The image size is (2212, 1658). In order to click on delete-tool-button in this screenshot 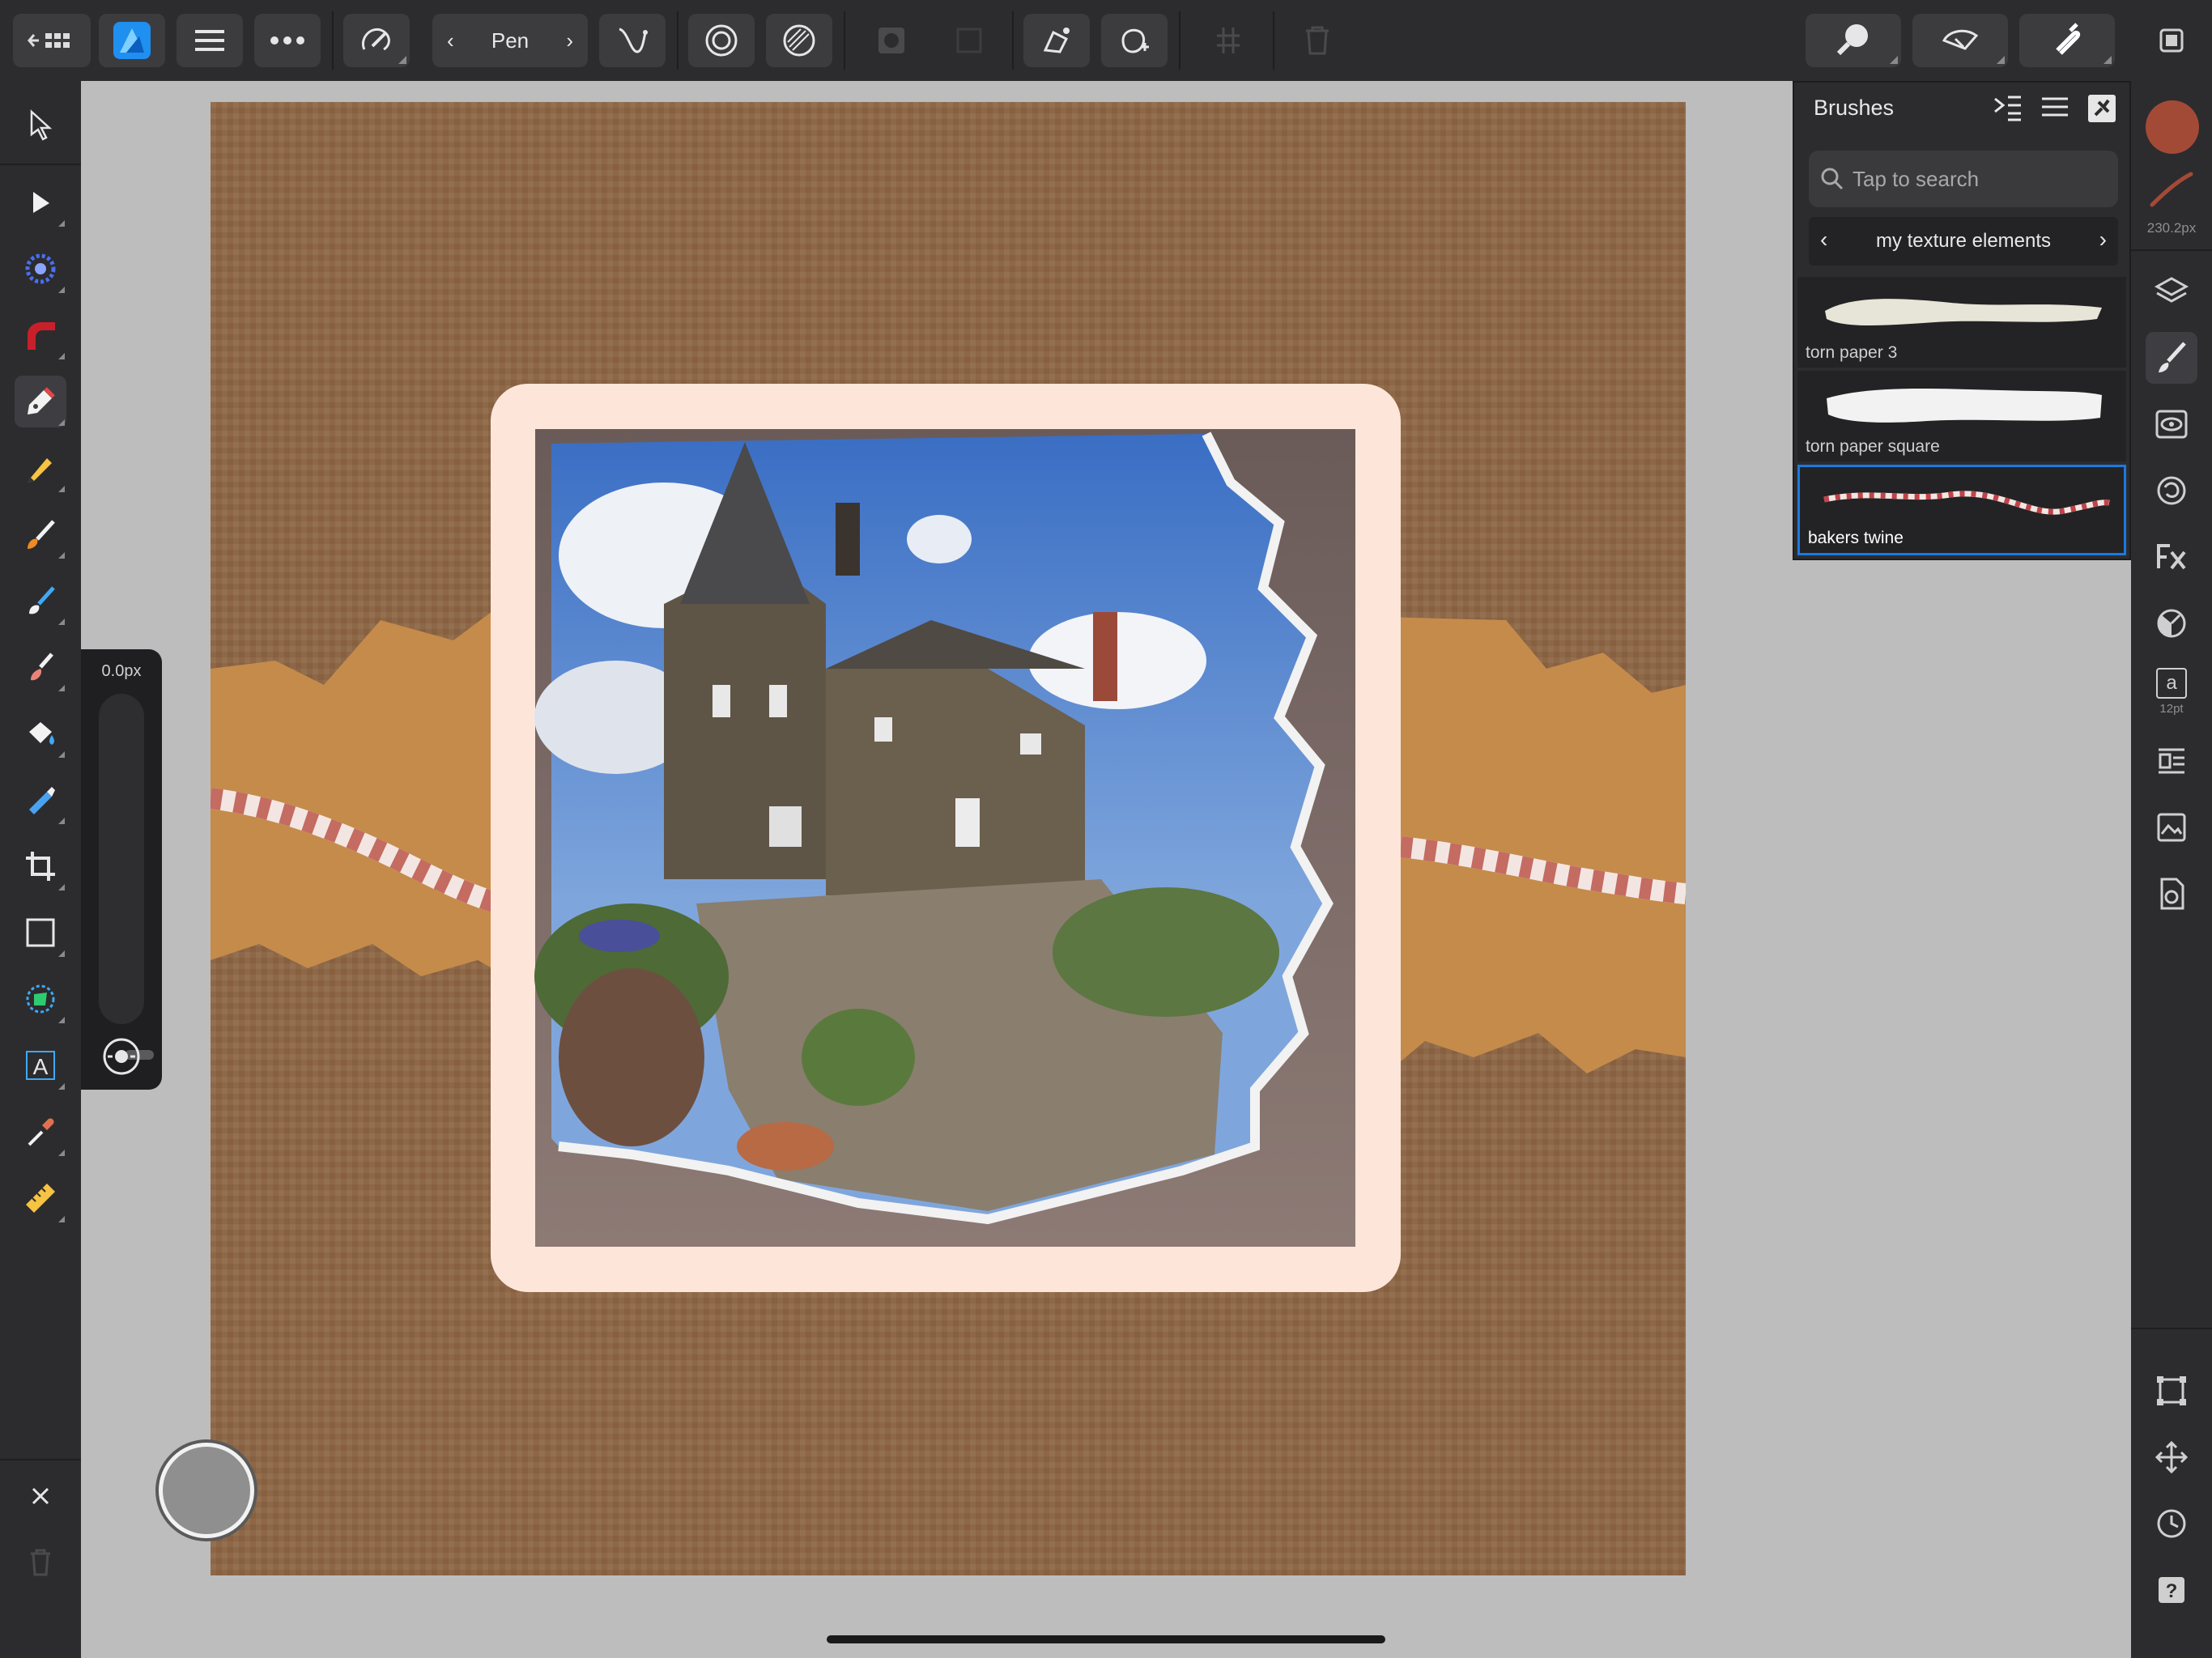, I will do `click(41, 1562)`.